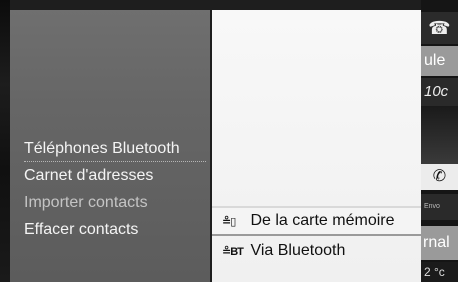 The image size is (458, 282). Describe the element at coordinates (439, 135) in the screenshot. I see `clipped-dark-area` at that location.